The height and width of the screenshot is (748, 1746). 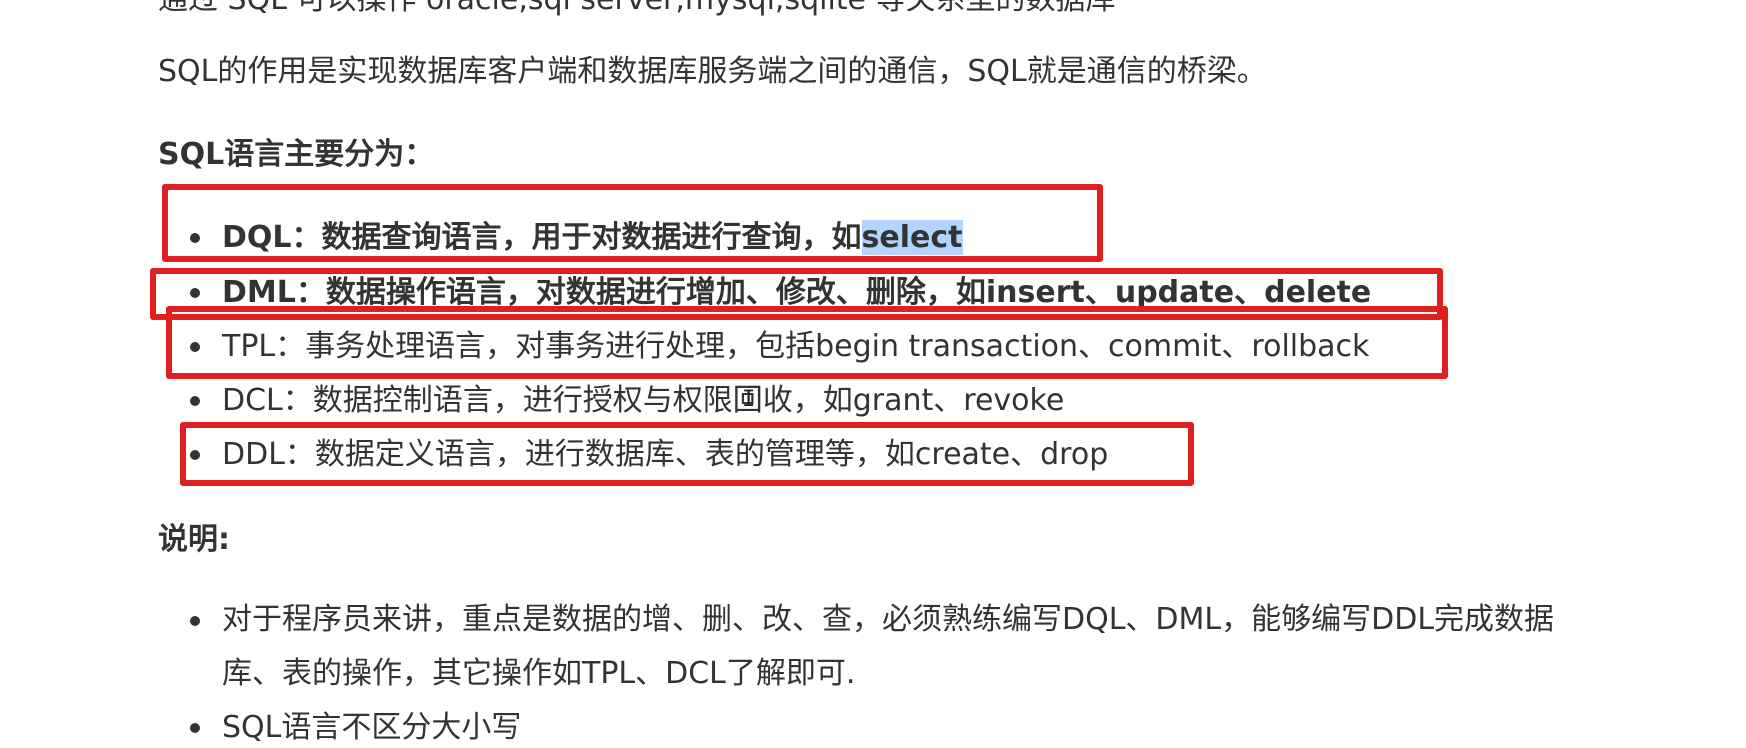 What do you see at coordinates (195, 401) in the screenshot?
I see `bullet-dcl` at bounding box center [195, 401].